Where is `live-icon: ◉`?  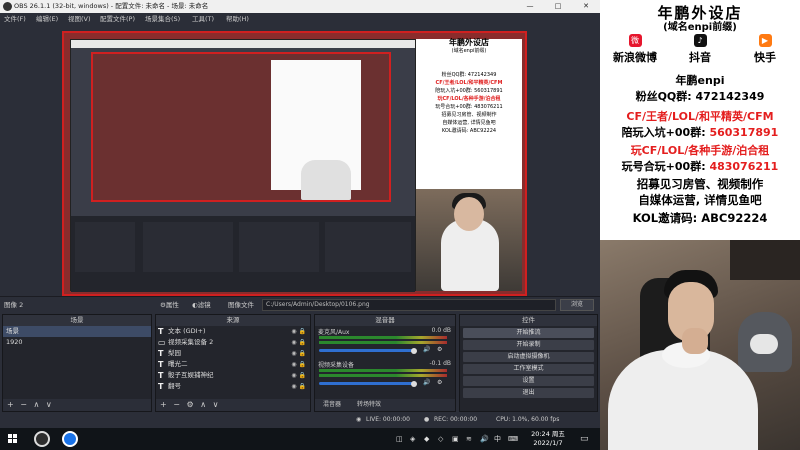 live-icon: ◉ is located at coordinates (359, 419).